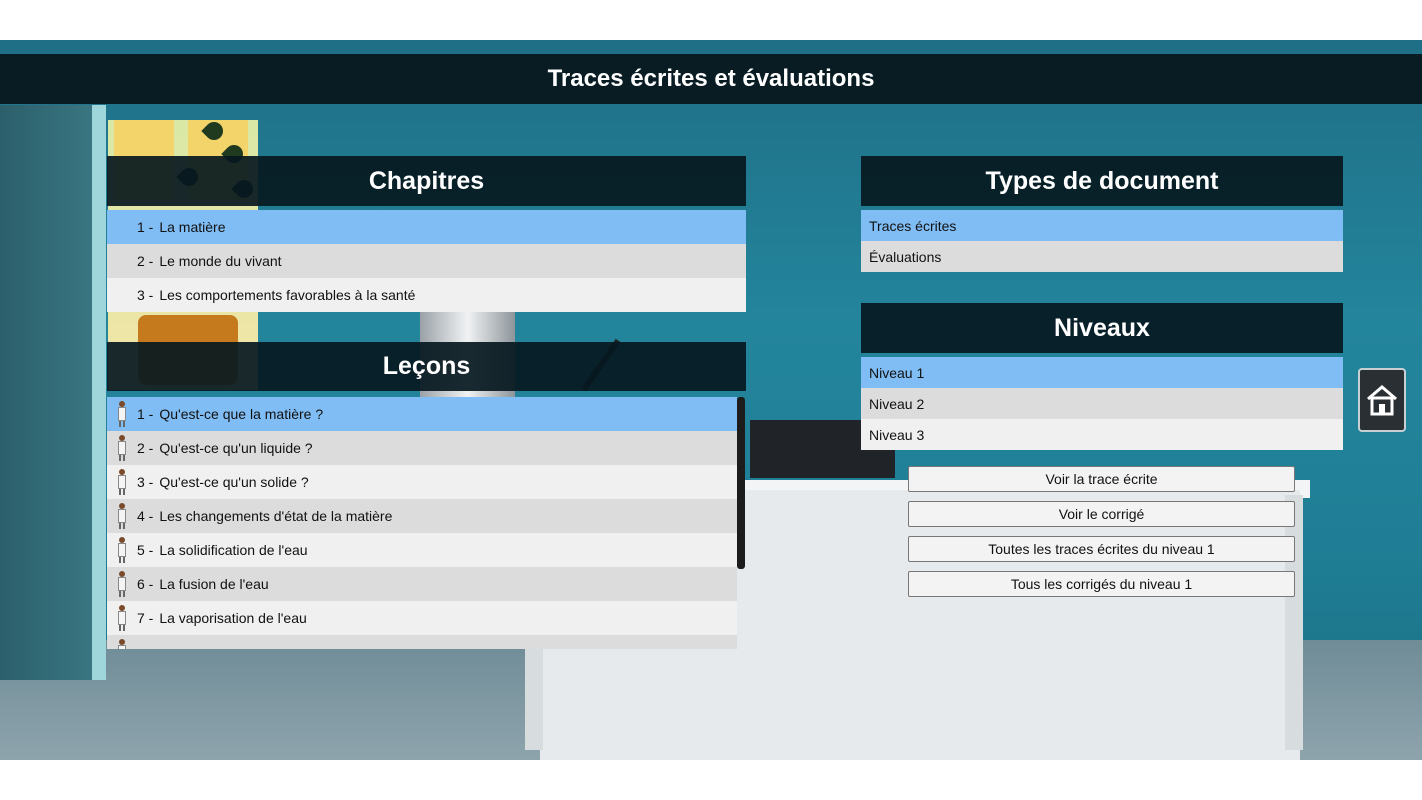  Describe the element at coordinates (1101, 549) in the screenshot. I see `all-traces-button: Toutes les traces écrites du niveau 1` at that location.